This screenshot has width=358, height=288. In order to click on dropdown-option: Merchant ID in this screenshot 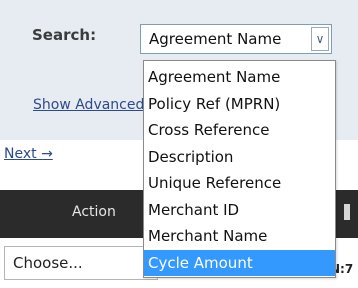, I will do `click(239, 210)`.